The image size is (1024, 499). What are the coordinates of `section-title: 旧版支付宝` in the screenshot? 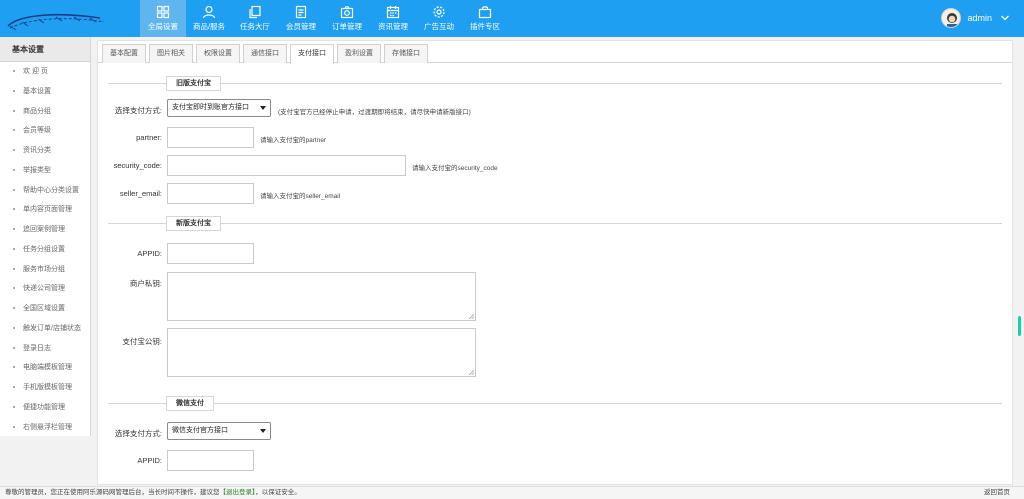 It's located at (193, 83).